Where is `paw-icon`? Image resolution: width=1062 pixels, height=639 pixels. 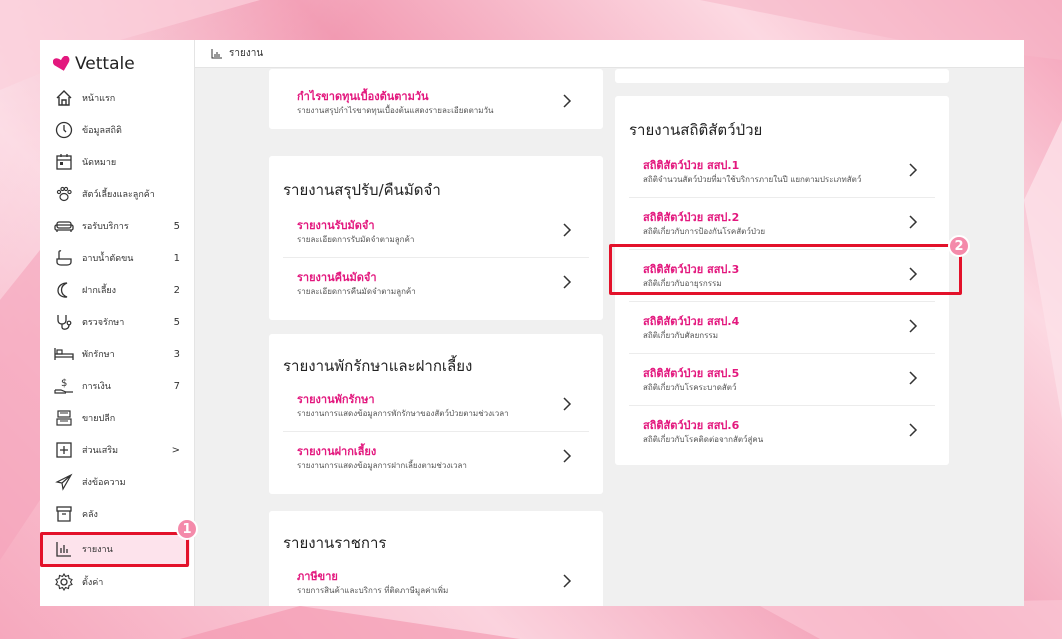 paw-icon is located at coordinates (64, 194).